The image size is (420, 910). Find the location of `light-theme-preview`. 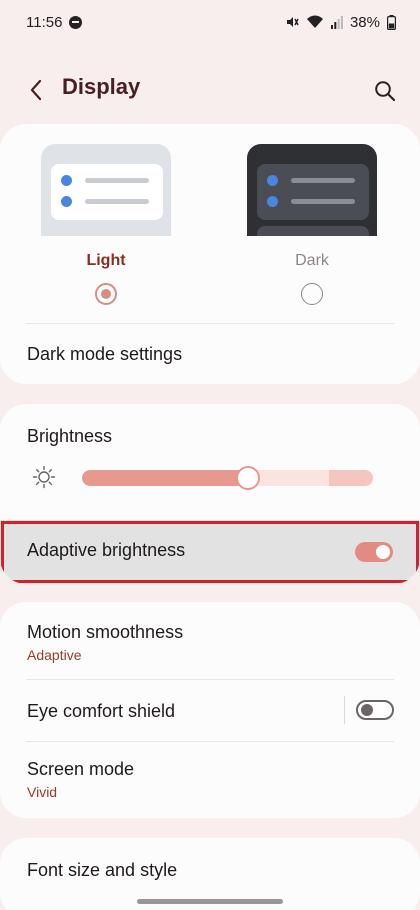

light-theme-preview is located at coordinates (106, 190).